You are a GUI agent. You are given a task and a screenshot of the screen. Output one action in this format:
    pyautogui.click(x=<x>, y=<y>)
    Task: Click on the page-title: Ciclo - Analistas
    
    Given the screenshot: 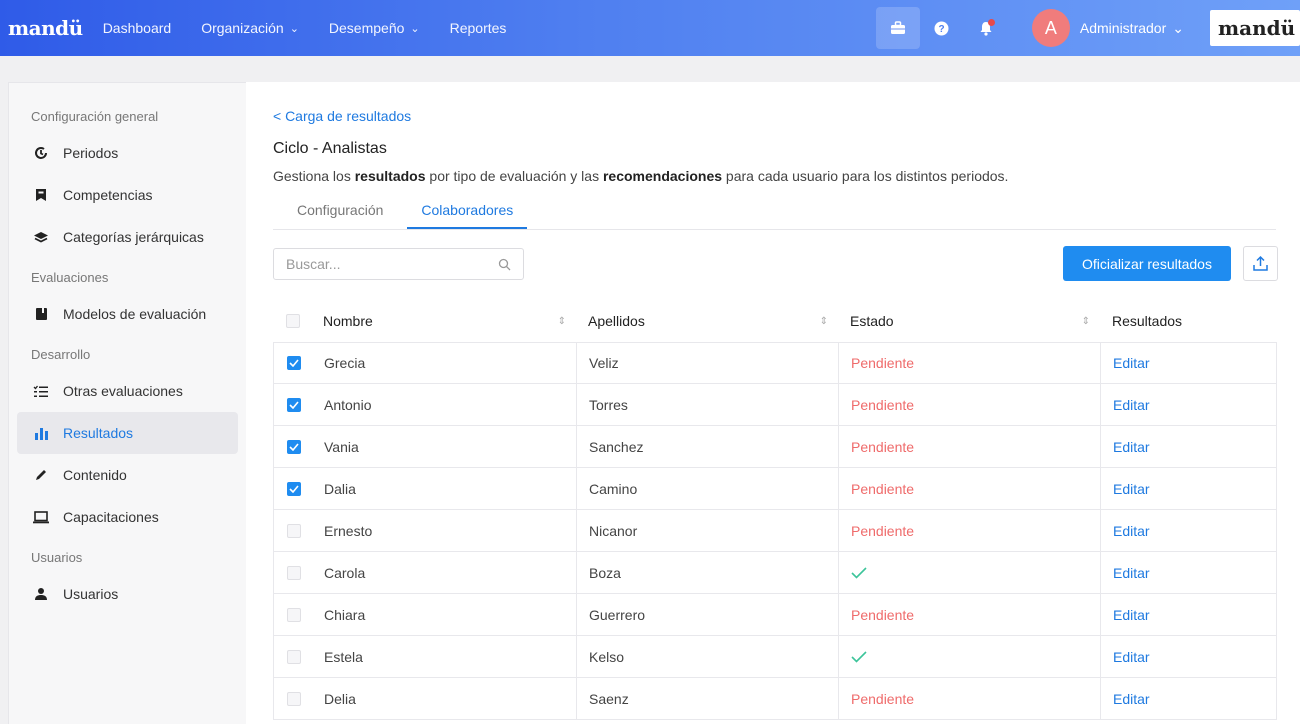 What is the action you would take?
    pyautogui.click(x=330, y=148)
    